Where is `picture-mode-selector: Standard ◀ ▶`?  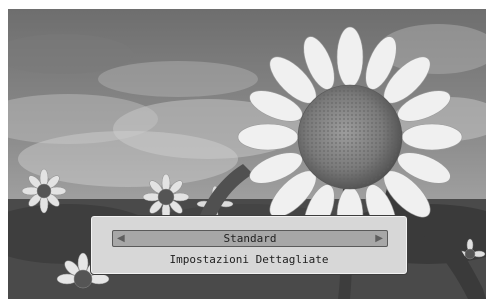
picture-mode-selector: Standard ◀ ▶ is located at coordinates (250, 238).